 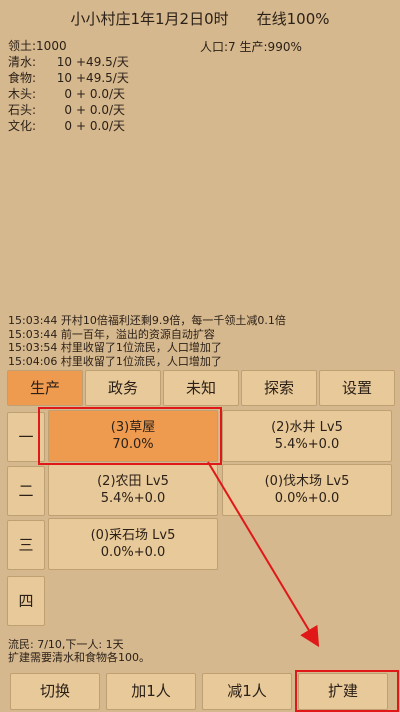 What do you see at coordinates (307, 481) in the screenshot?
I see `building-name: (0)伐木场 Lv5` at bounding box center [307, 481].